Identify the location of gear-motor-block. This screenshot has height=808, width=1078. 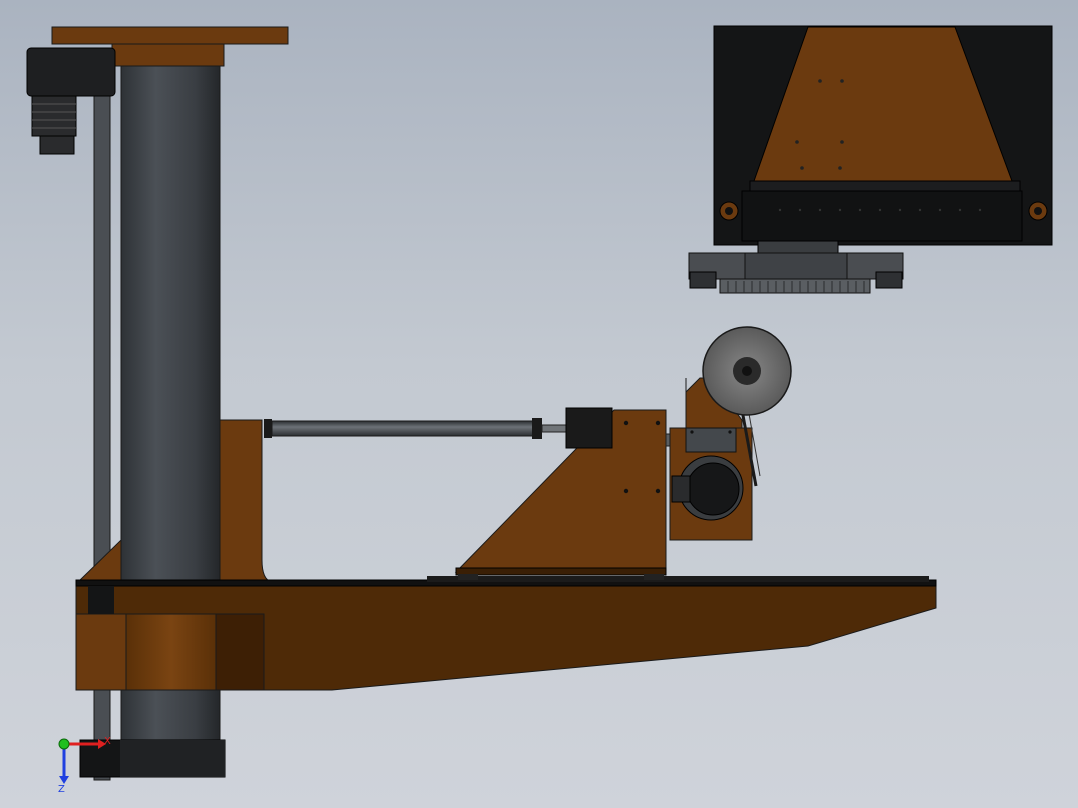
(54, 116).